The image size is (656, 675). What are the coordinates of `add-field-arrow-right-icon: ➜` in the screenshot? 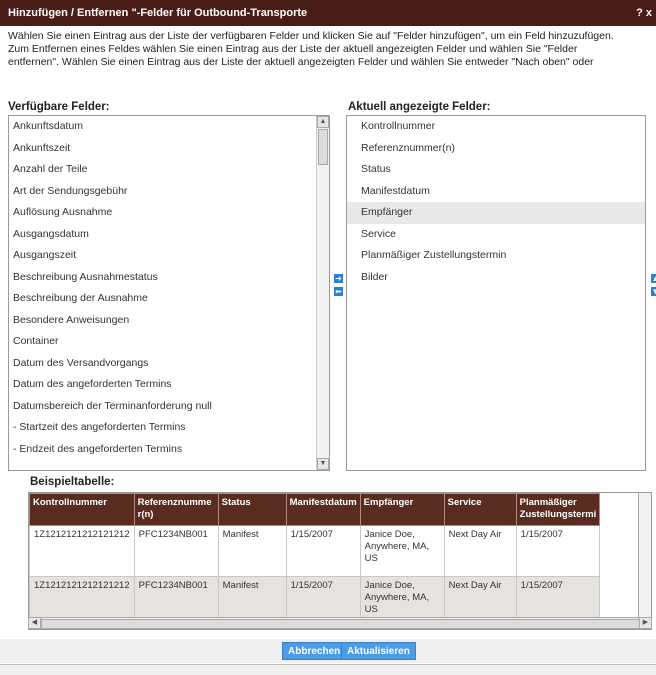 It's located at (338, 278).